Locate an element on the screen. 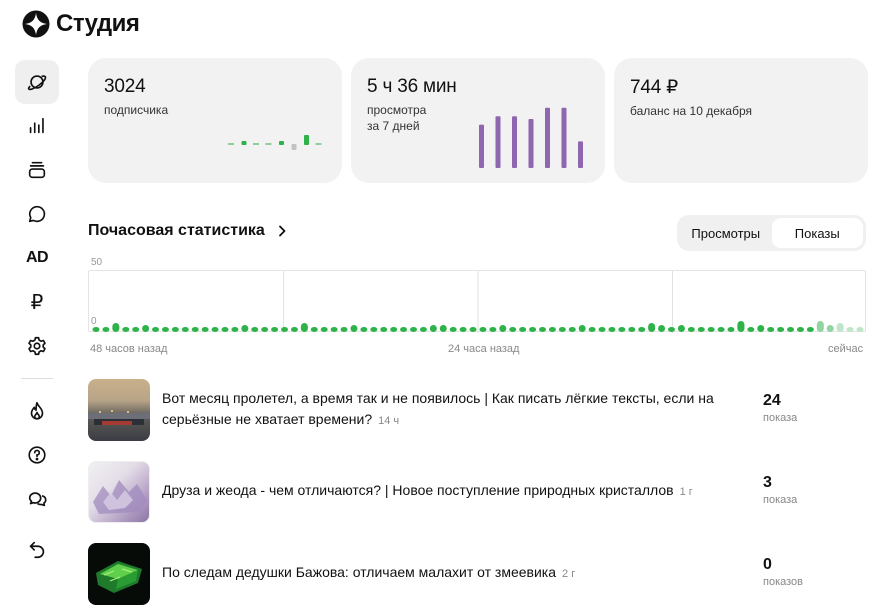 The width and height of the screenshot is (881, 614). planet-icon is located at coordinates (37, 83).